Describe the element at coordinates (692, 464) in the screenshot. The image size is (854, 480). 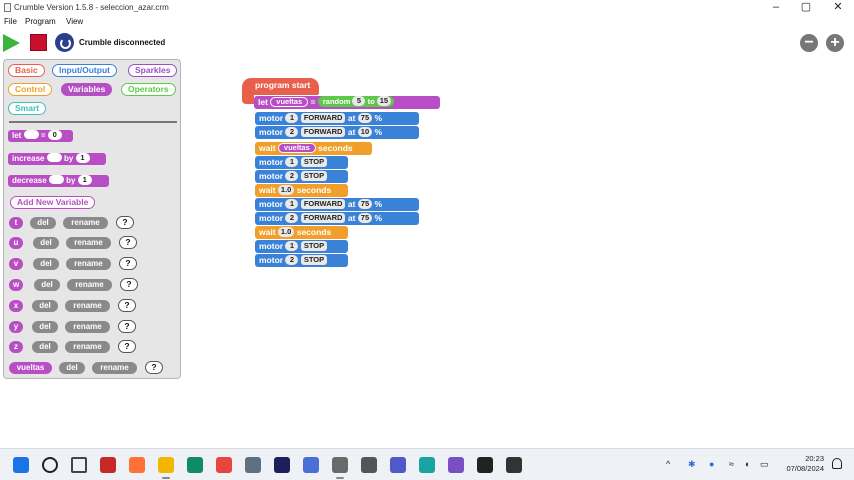
I see `bluetooth-icon: ✱` at that location.